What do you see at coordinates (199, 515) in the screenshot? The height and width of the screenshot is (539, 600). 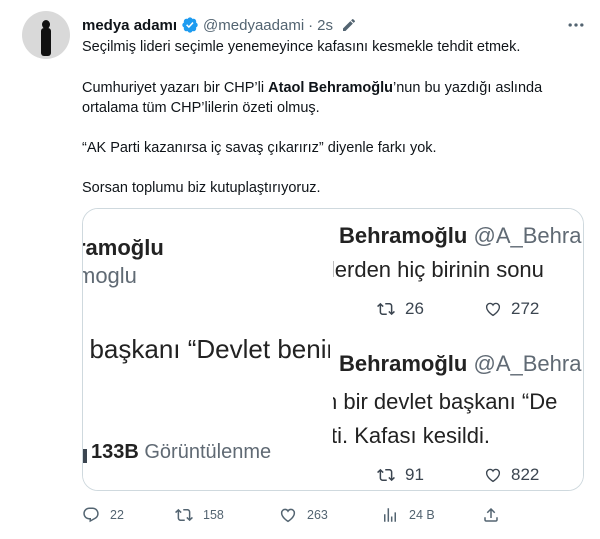 I see `retweet-button: 158` at bounding box center [199, 515].